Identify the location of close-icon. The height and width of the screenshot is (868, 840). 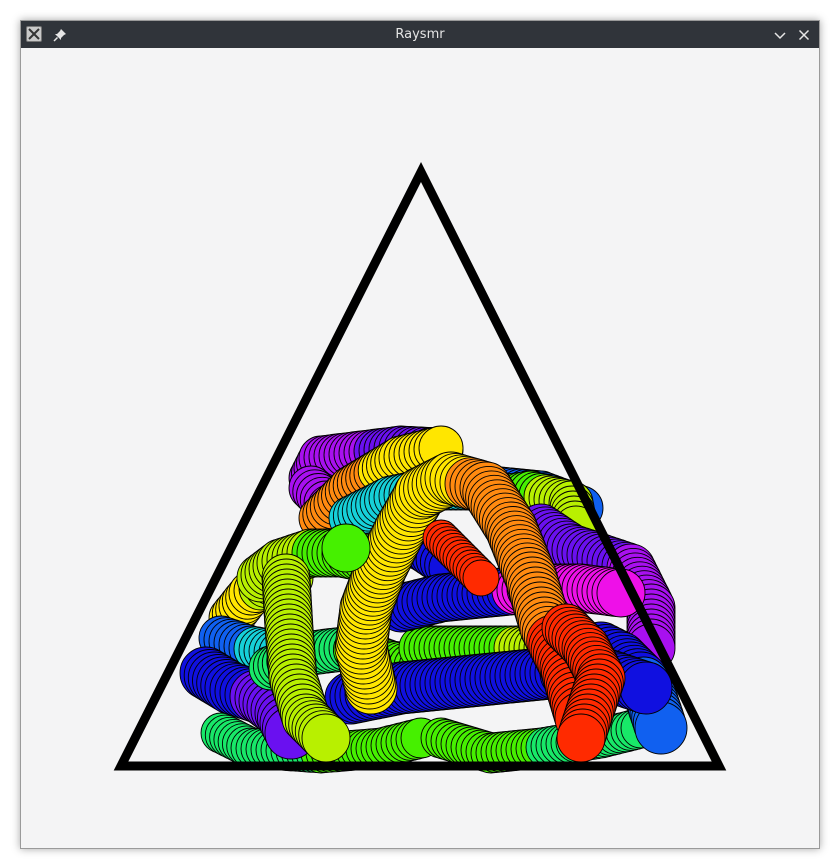
(804, 35).